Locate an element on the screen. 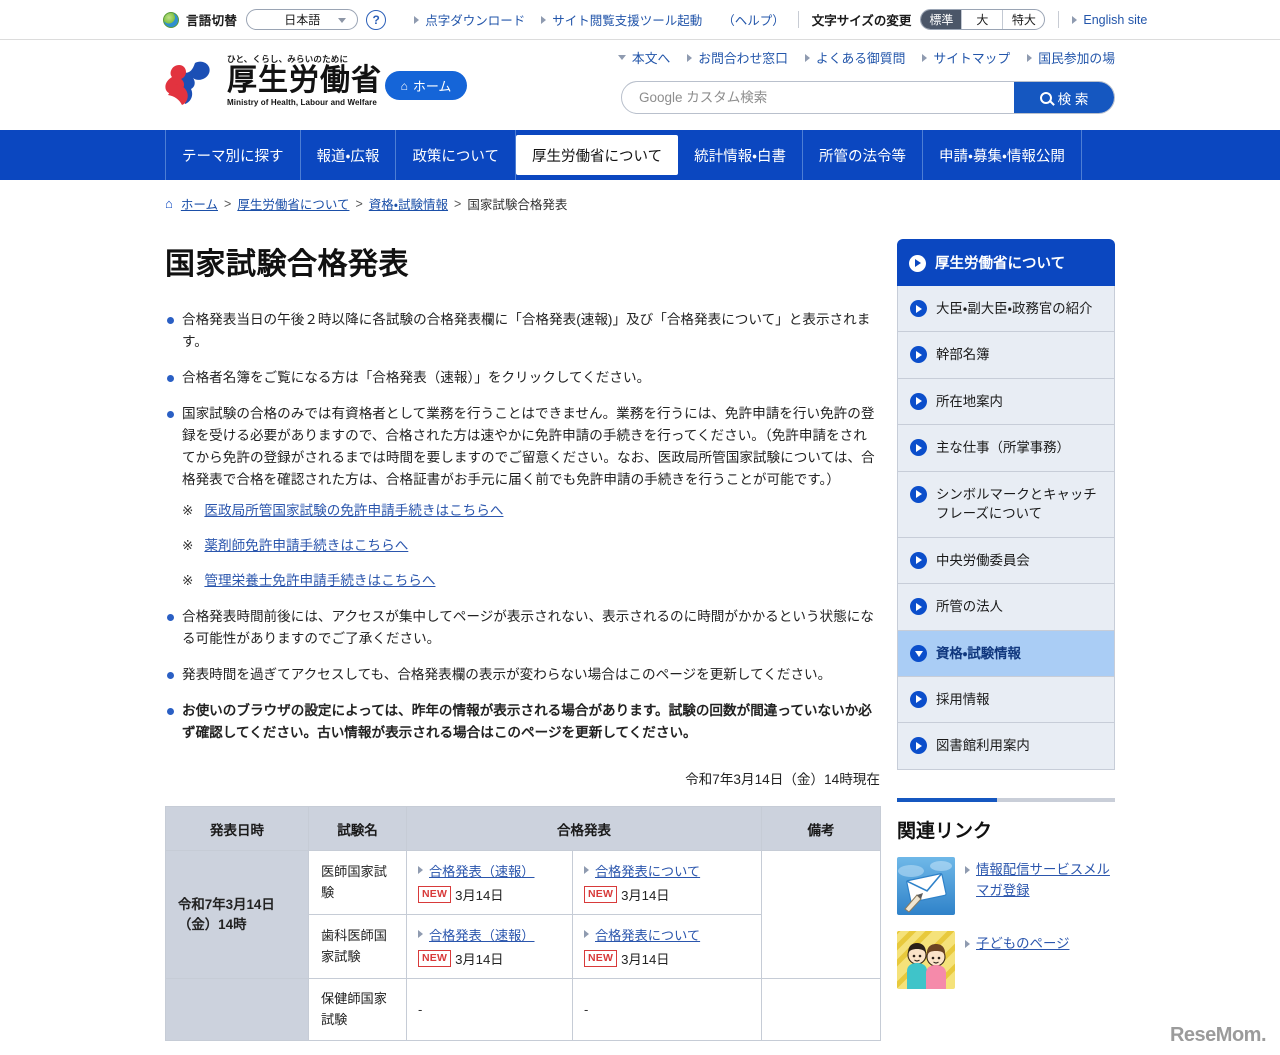 The image size is (1280, 1055). link-childrens-page: 子どものページ is located at coordinates (1022, 944).